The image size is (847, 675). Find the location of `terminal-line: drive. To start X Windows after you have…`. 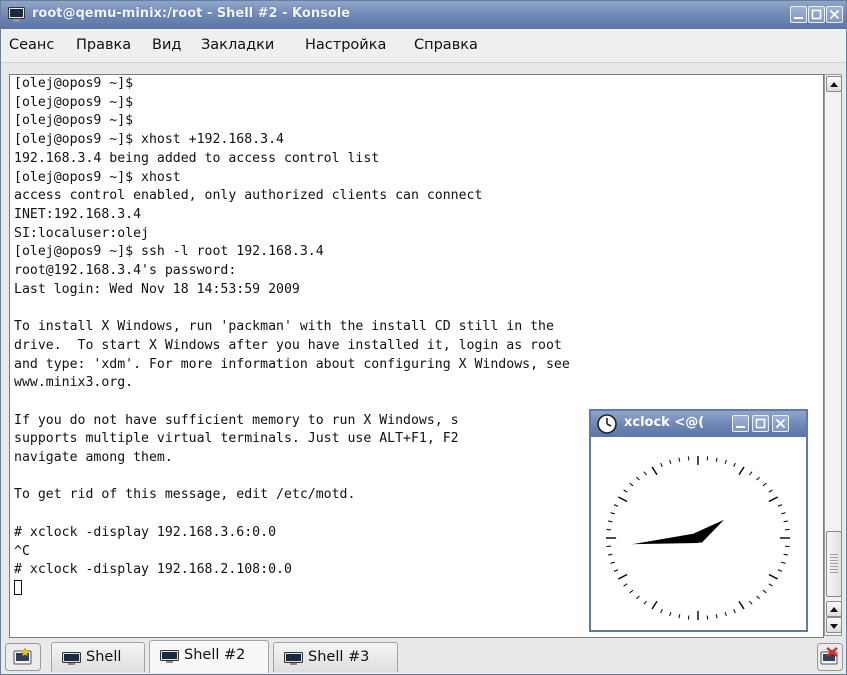

terminal-line: drive. To start X Windows after you have… is located at coordinates (288, 345).